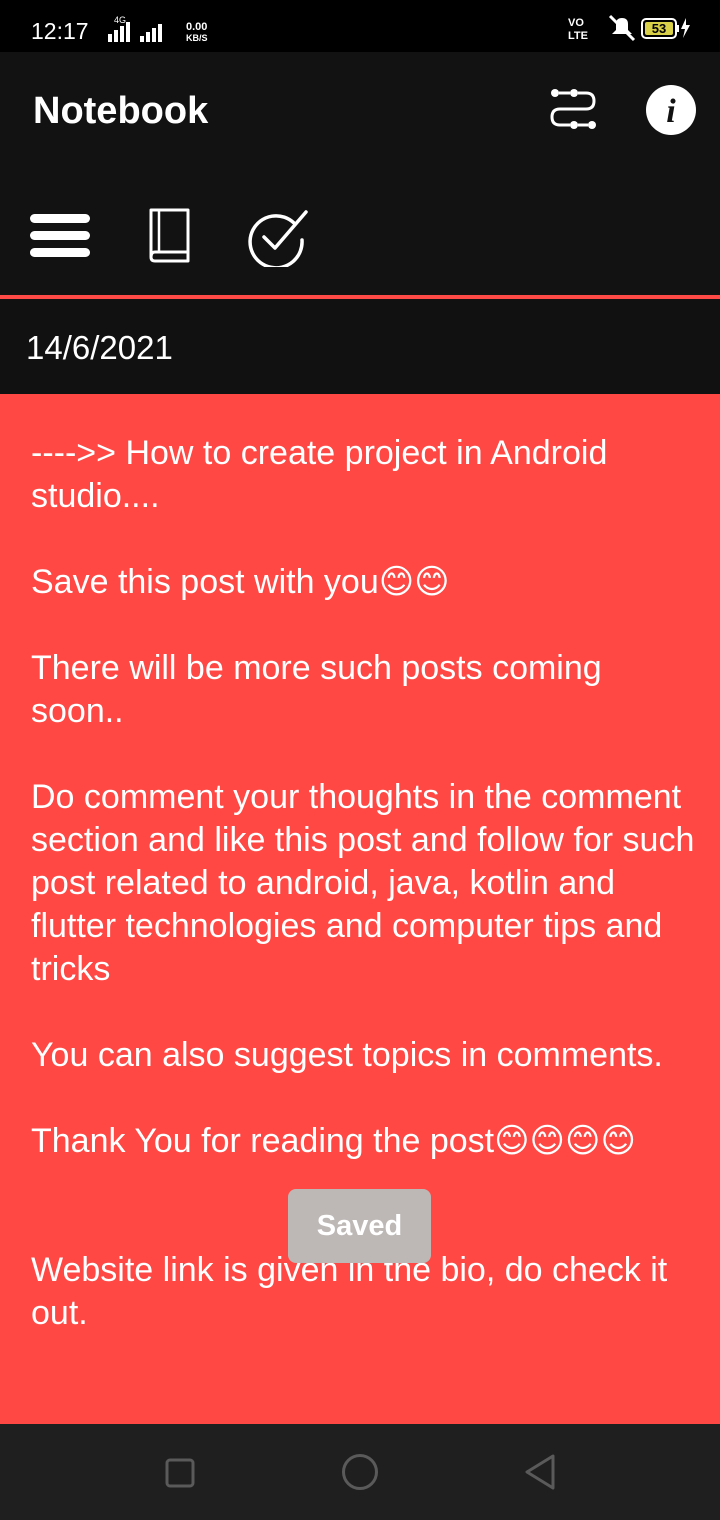  I want to click on menu-icon, so click(61, 236).